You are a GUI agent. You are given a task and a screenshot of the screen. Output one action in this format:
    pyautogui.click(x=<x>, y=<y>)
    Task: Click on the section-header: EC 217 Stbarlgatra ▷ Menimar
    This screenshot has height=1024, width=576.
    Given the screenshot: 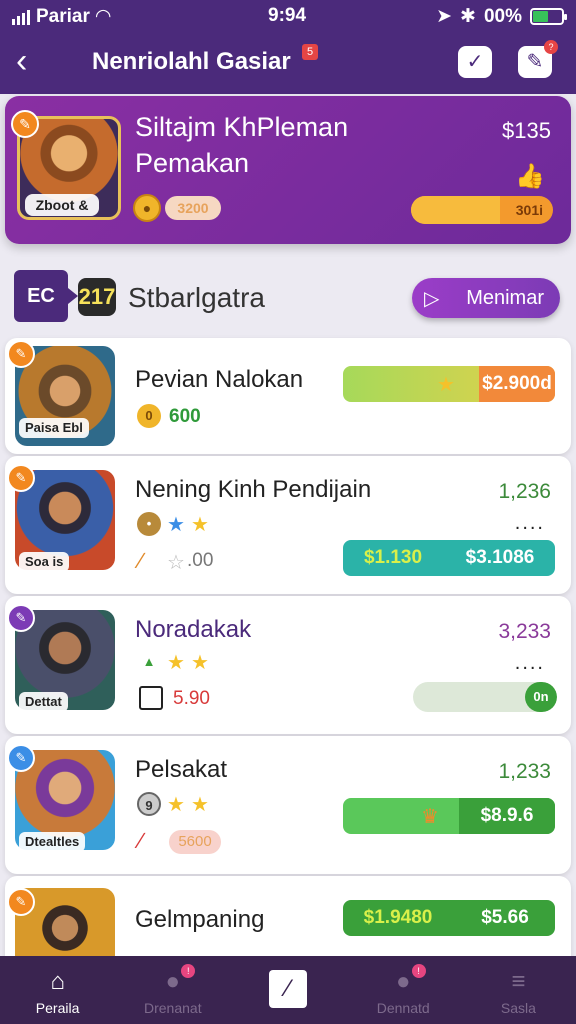 What is the action you would take?
    pyautogui.click(x=288, y=296)
    